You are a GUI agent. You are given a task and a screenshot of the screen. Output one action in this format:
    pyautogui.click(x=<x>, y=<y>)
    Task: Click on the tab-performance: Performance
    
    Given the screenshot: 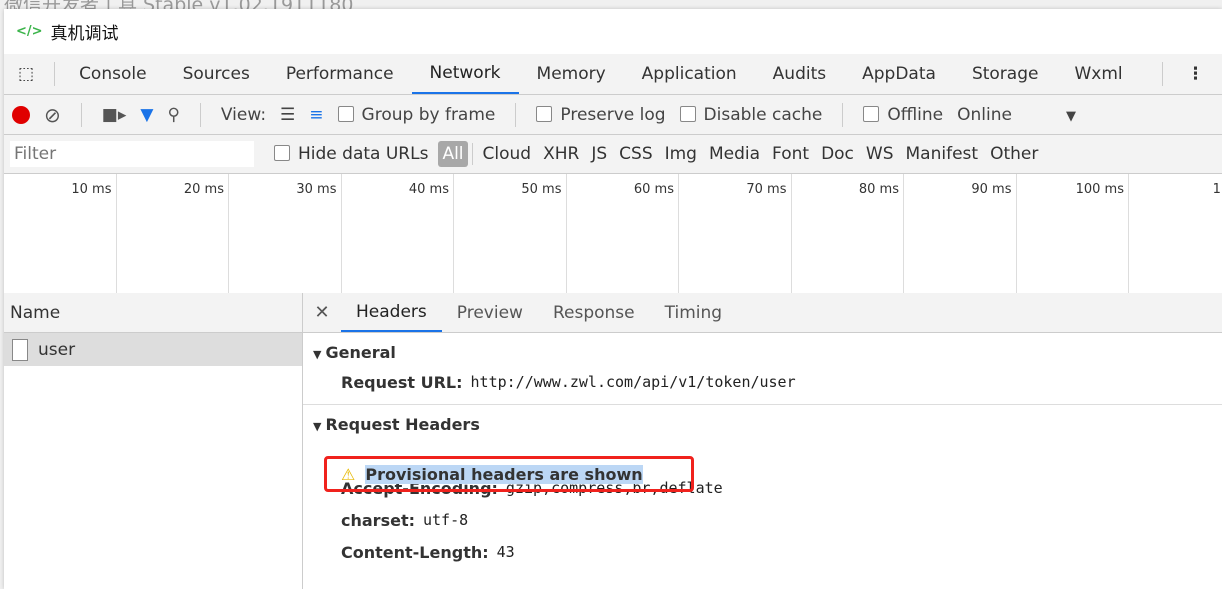 What is the action you would take?
    pyautogui.click(x=340, y=74)
    